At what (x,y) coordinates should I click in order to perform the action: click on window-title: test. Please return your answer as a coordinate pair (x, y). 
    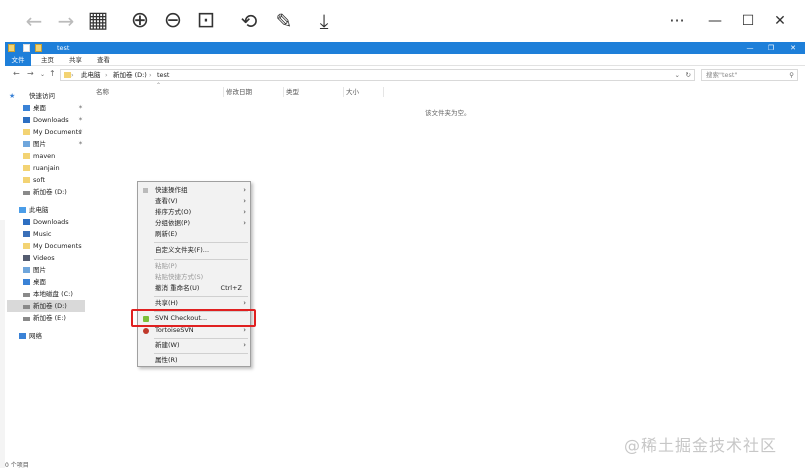
    Looking at the image, I should click on (63, 48).